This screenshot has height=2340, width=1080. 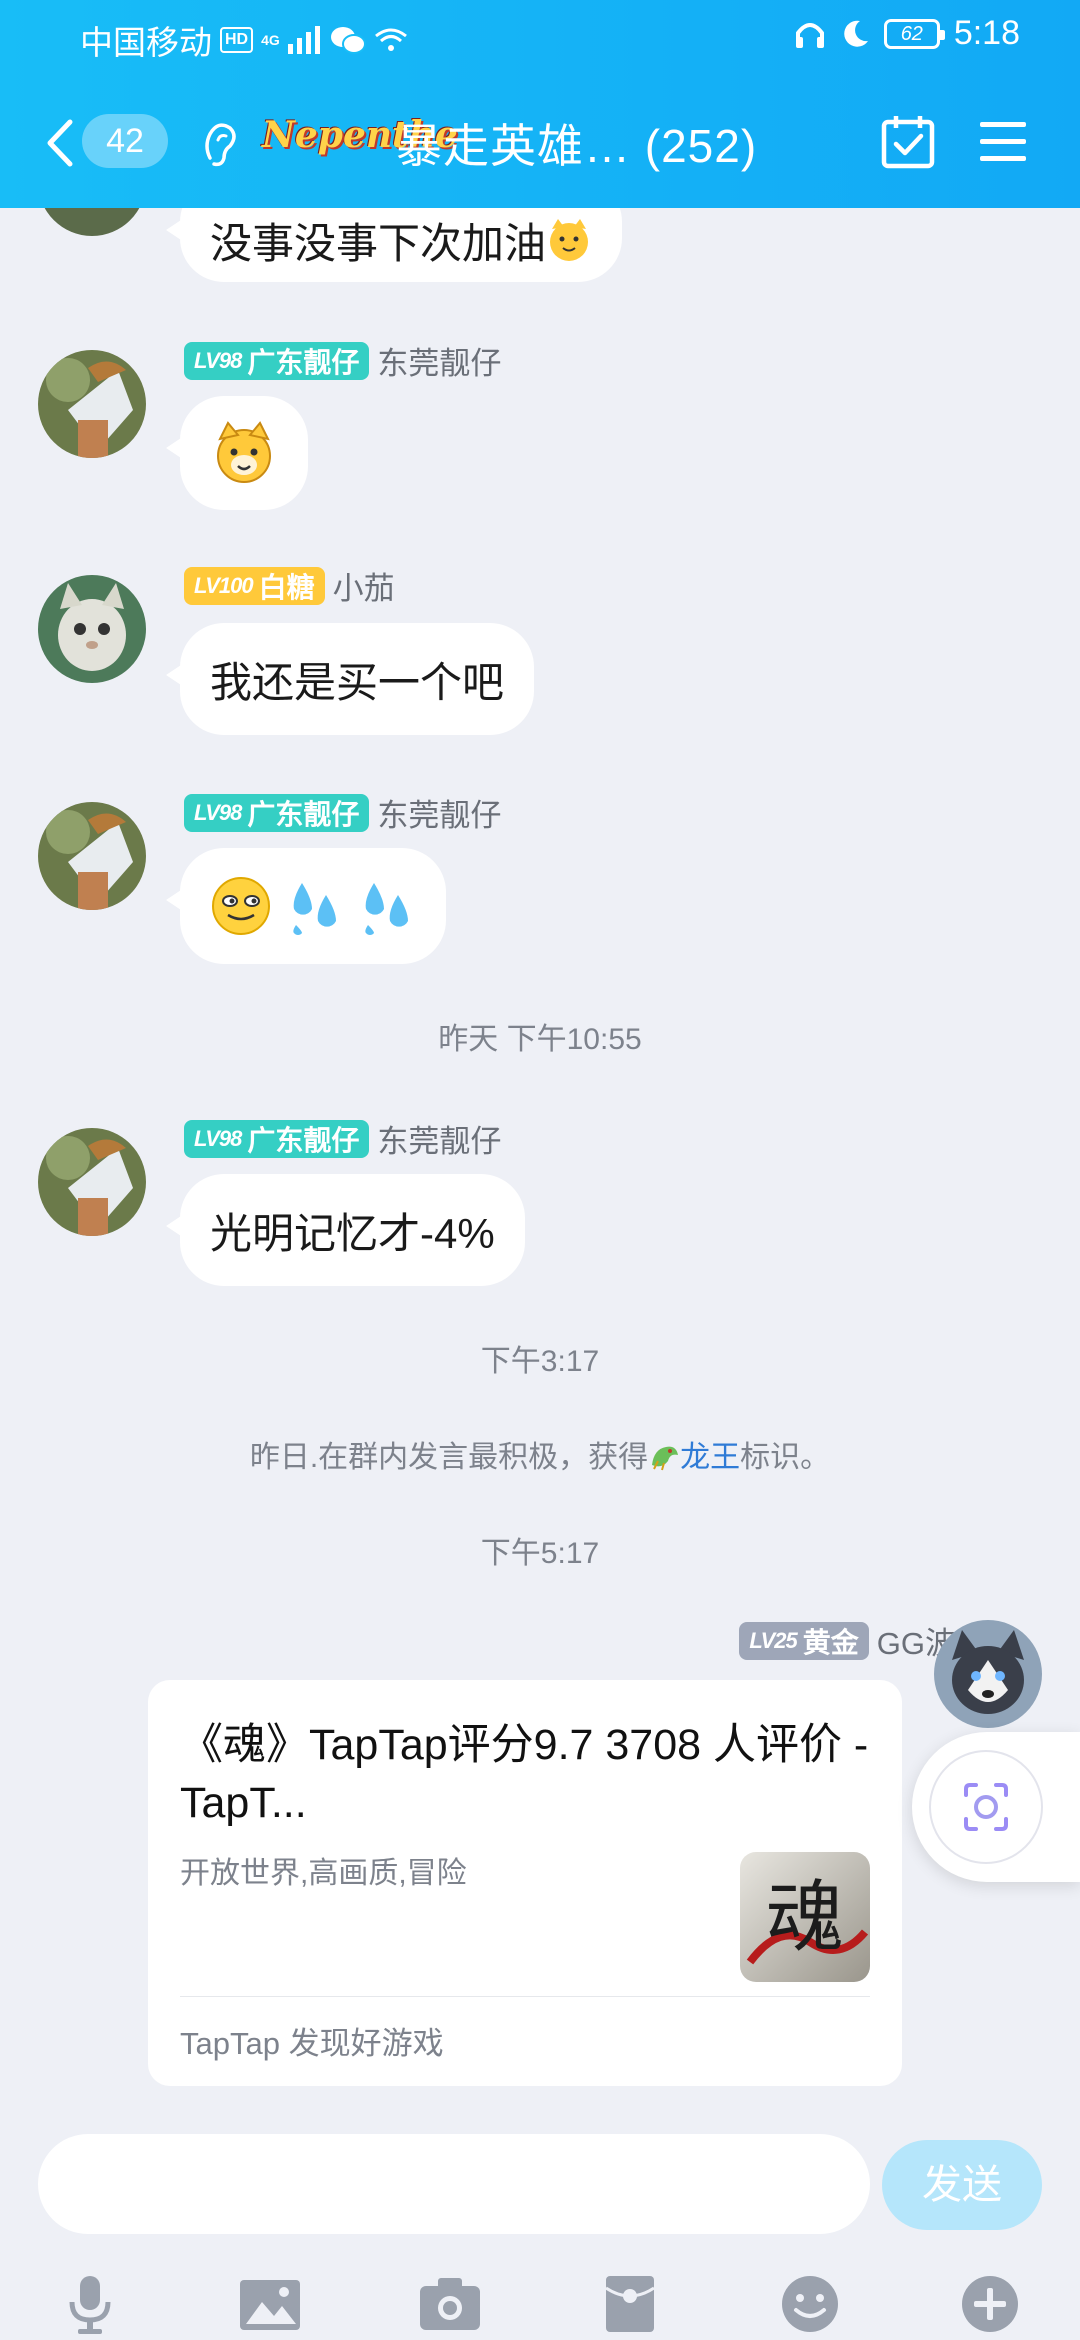 What do you see at coordinates (357, 682) in the screenshot?
I see `message-text: 我还是买一个吧` at bounding box center [357, 682].